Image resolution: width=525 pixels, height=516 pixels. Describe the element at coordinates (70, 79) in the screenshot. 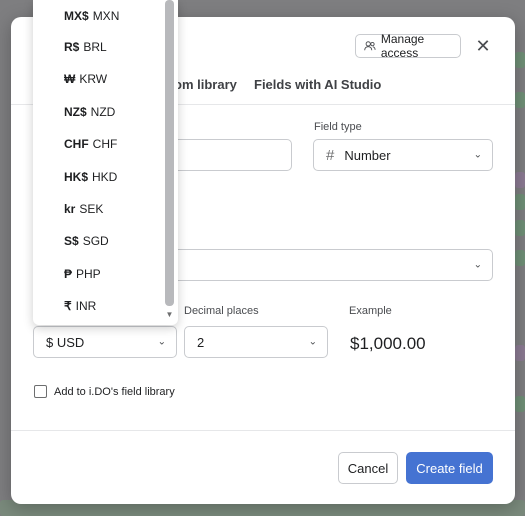

I see `currency-symbol: ₩` at that location.